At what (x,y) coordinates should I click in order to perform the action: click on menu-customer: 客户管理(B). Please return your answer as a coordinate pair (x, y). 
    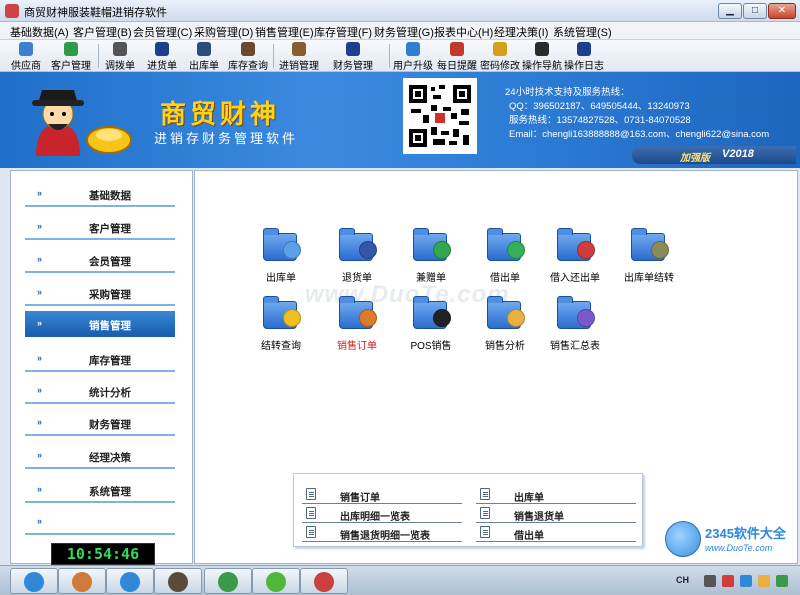
    Looking at the image, I should click on (102, 32).